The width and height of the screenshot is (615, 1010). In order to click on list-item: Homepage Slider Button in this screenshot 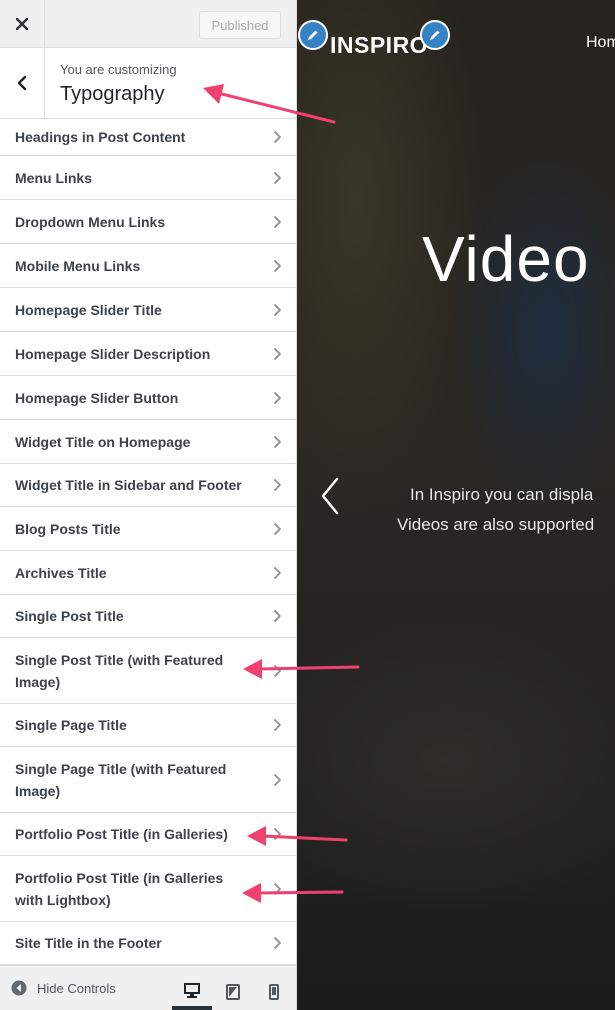, I will do `click(148, 398)`.